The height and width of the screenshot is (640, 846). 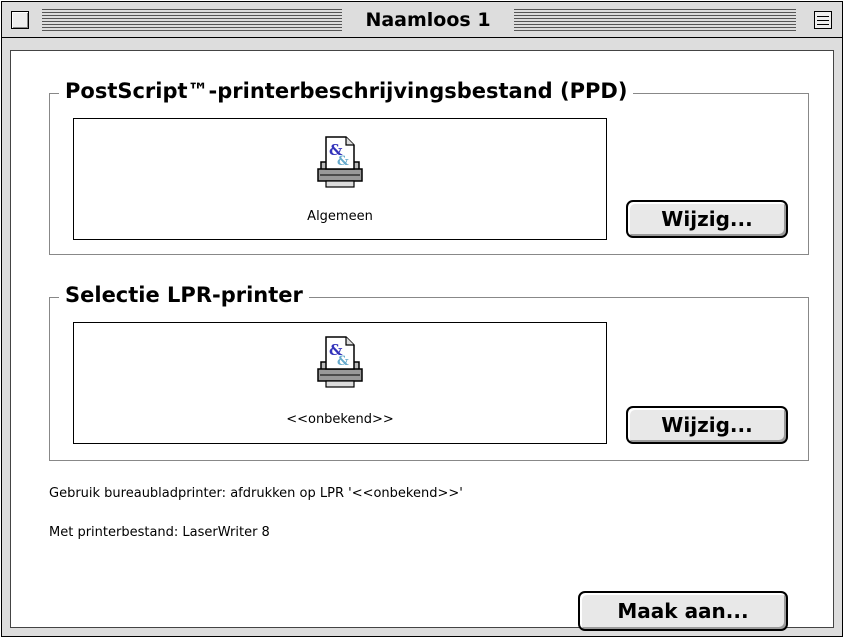 What do you see at coordinates (20, 20) in the screenshot?
I see `close-box-icon` at bounding box center [20, 20].